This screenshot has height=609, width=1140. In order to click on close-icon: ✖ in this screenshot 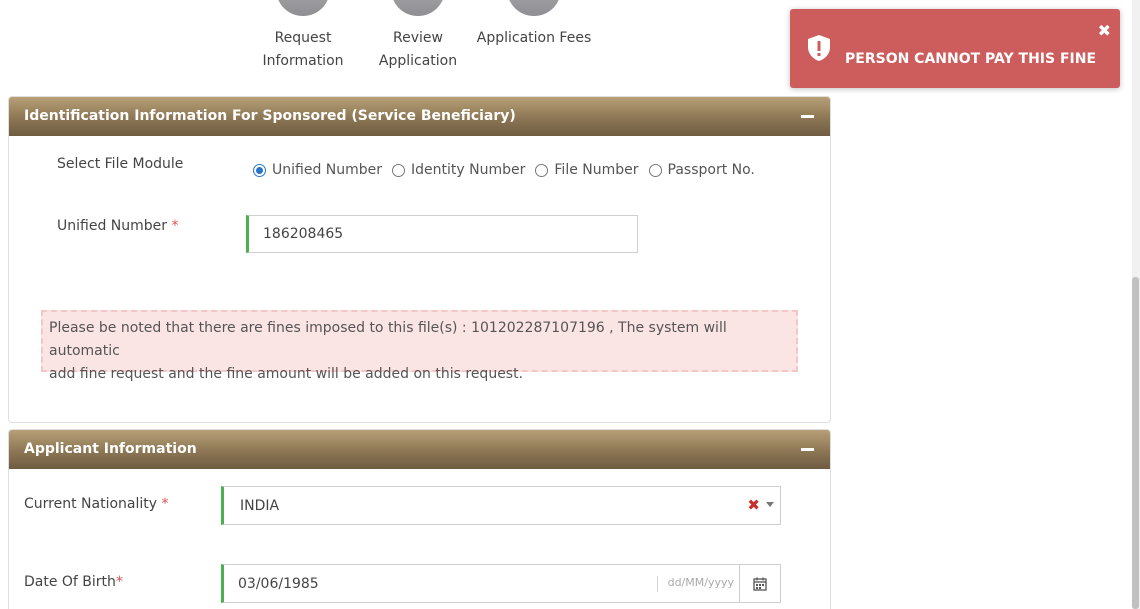, I will do `click(1104, 31)`.